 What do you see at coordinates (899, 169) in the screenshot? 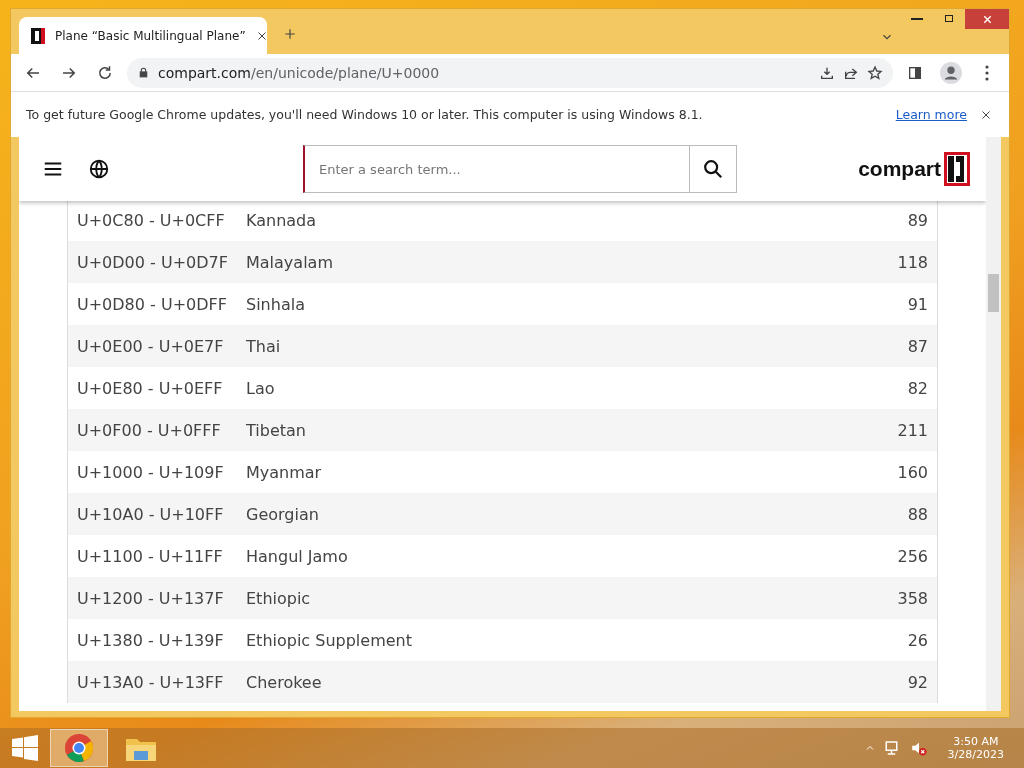
I see `site-logo-text: compart` at bounding box center [899, 169].